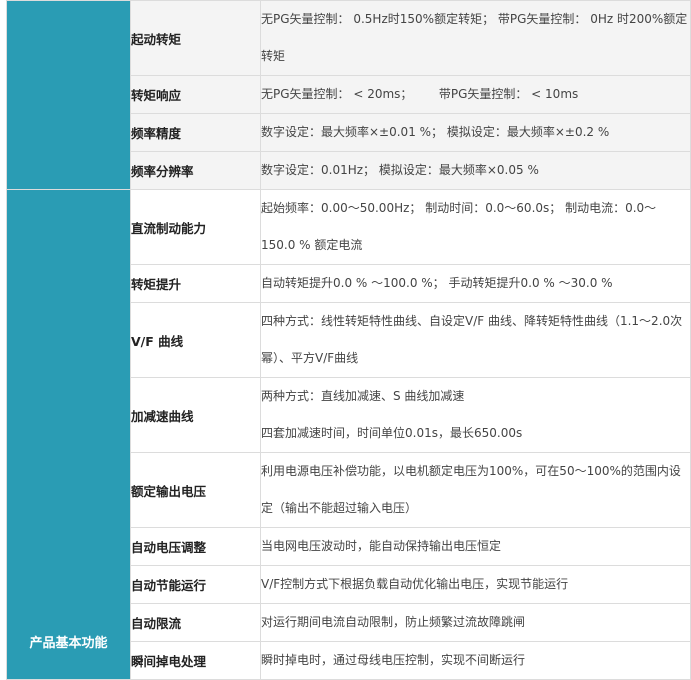 This screenshot has height=680, width=691. Describe the element at coordinates (363, 396) in the screenshot. I see `value-line: 两种方式：直线加减速、S 曲线加减速` at that location.